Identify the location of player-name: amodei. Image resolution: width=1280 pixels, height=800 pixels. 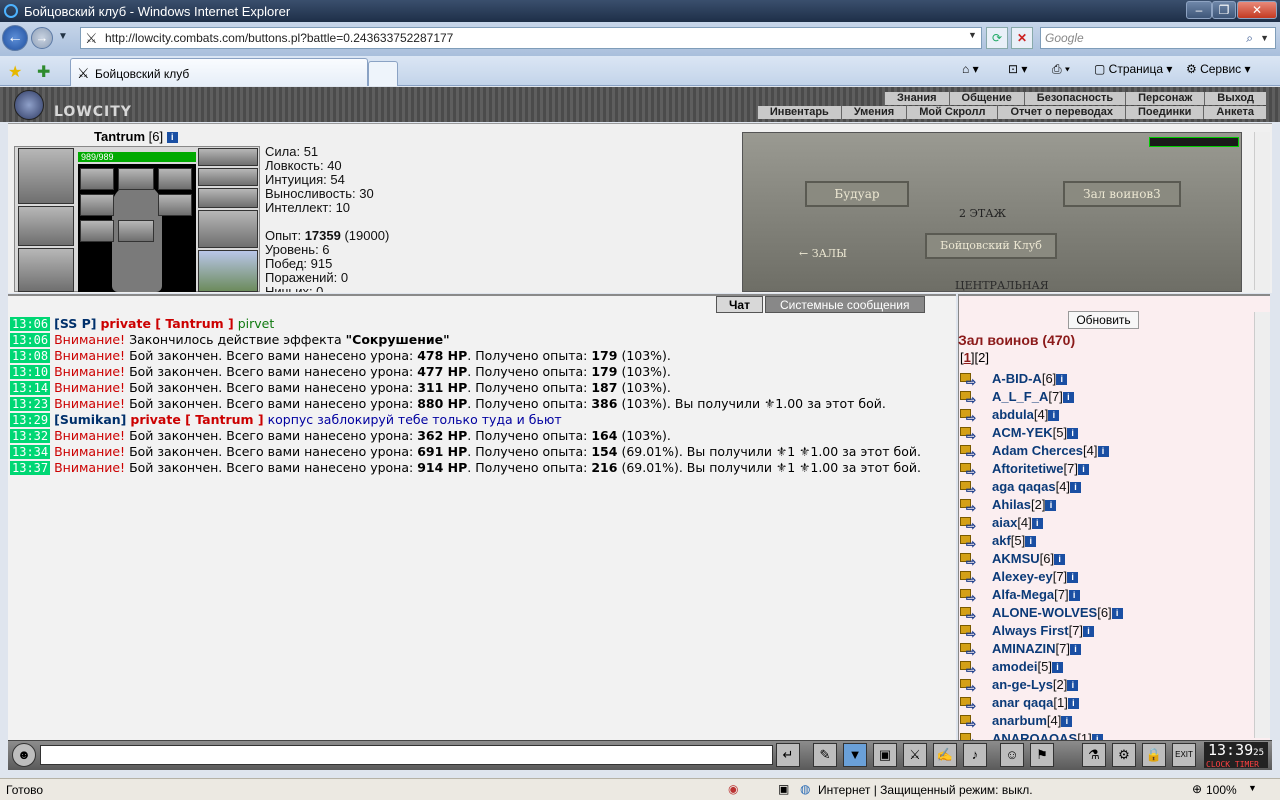
(1015, 666).